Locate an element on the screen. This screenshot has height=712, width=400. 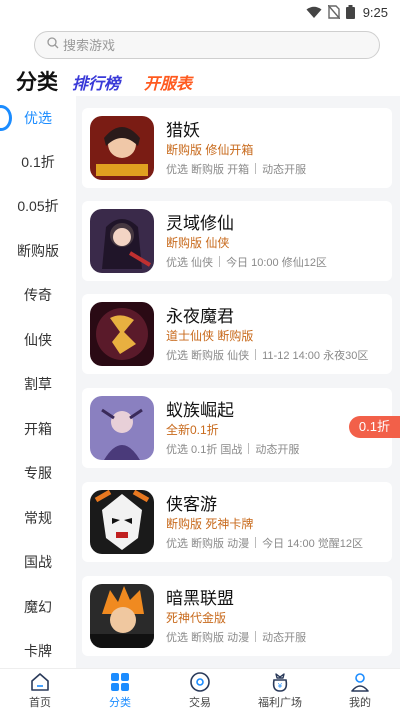
game-name: 猎妖 is located at coordinates (183, 130).